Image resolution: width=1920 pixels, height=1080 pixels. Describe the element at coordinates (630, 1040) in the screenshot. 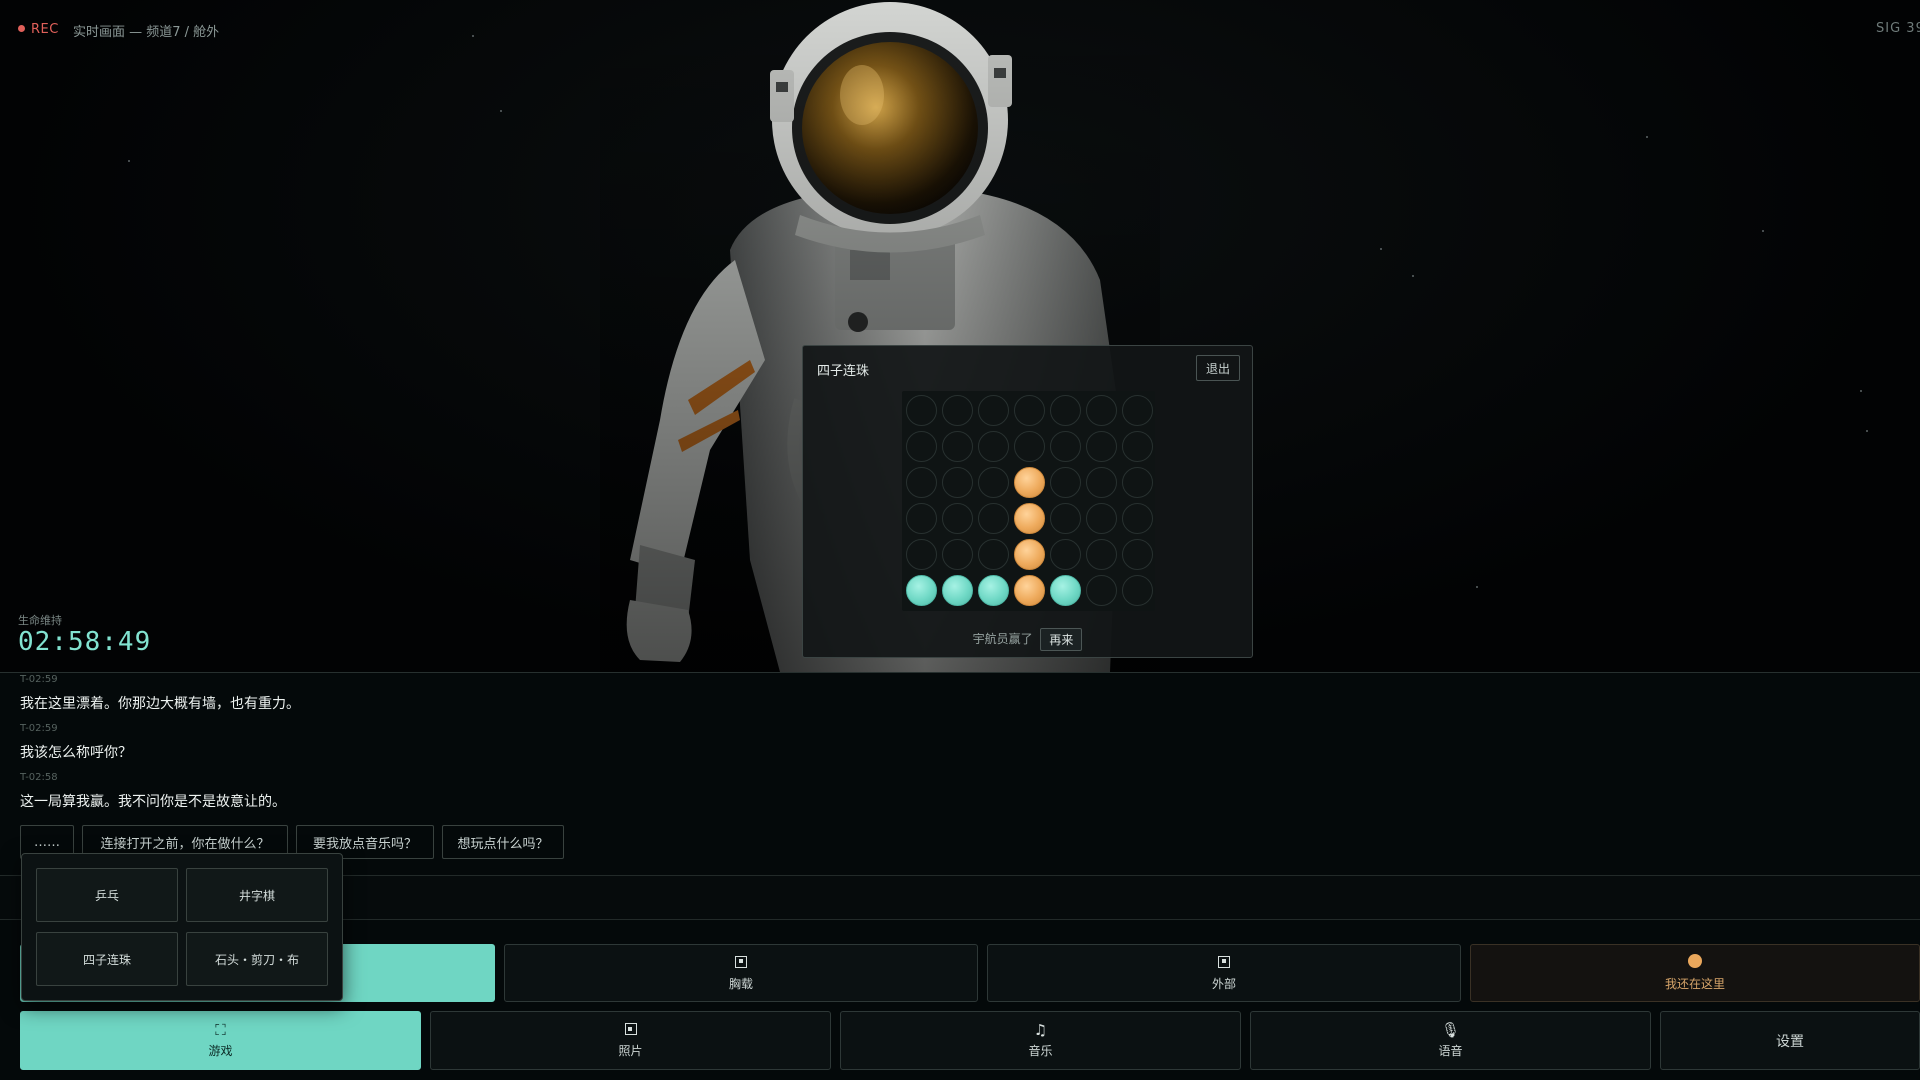

I see `photos-button: 照片` at that location.